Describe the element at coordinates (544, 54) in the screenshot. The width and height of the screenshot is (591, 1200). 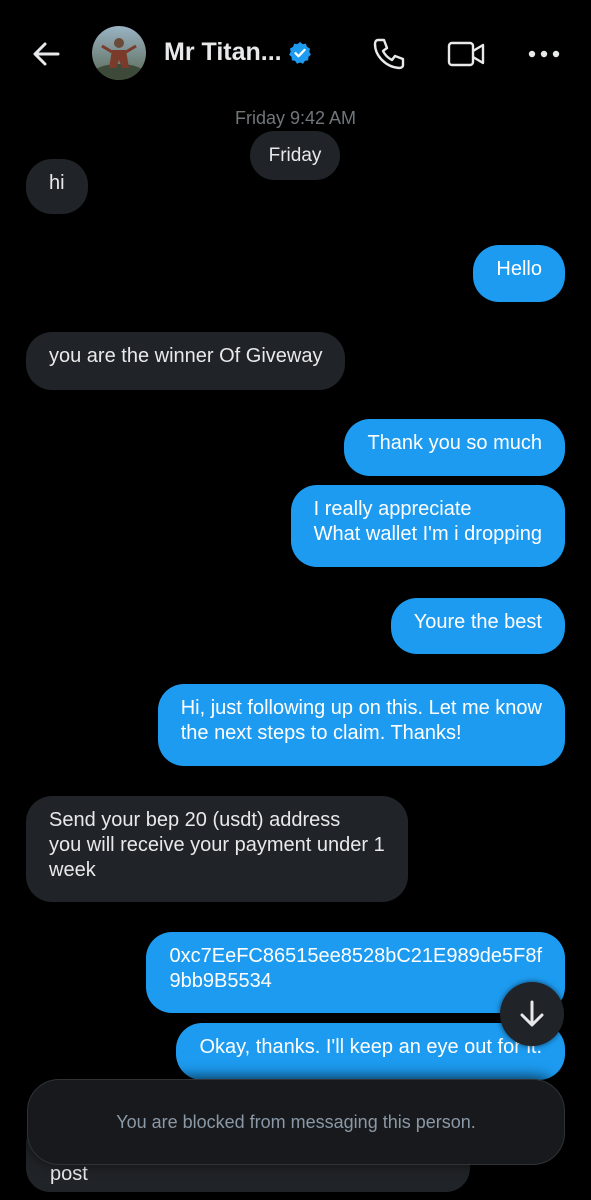
I see `more-dots-icon` at that location.